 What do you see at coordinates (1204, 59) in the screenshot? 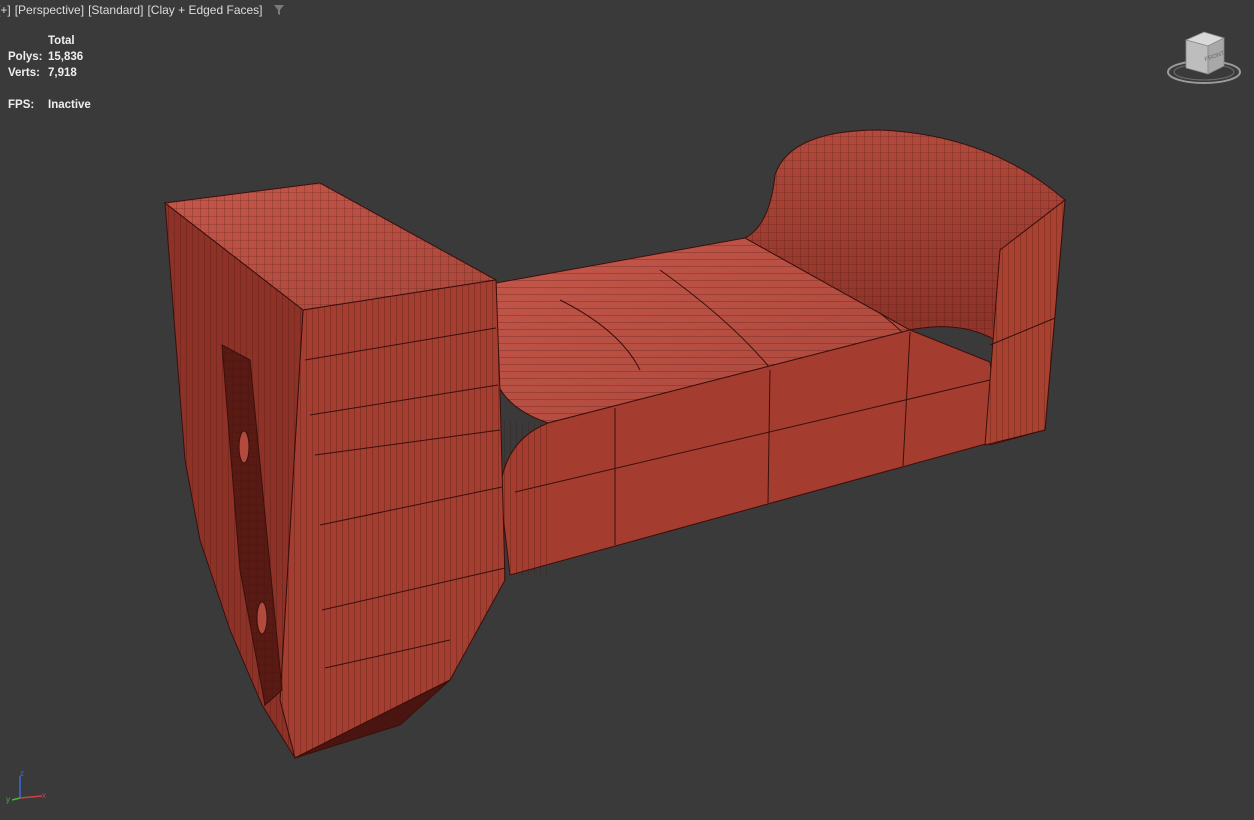
I see `viewcube-icon: FRONT` at bounding box center [1204, 59].